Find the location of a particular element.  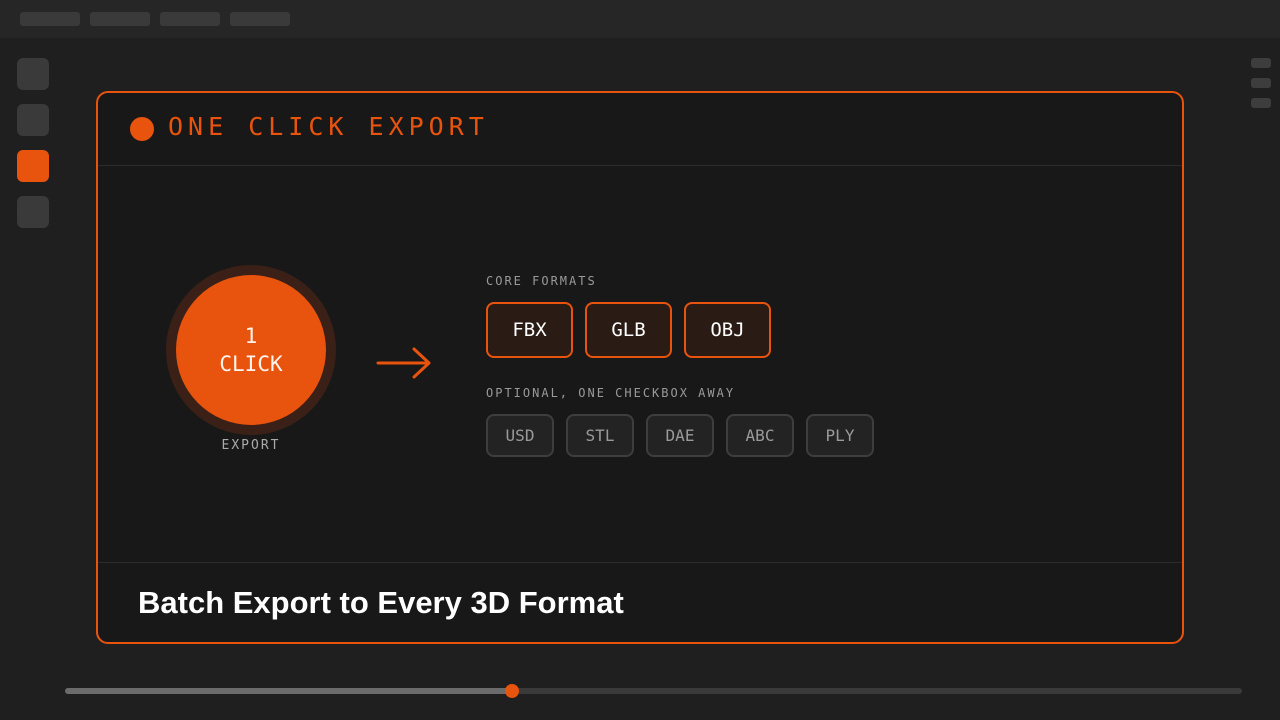

export-button-line-1: 1 is located at coordinates (251, 336).